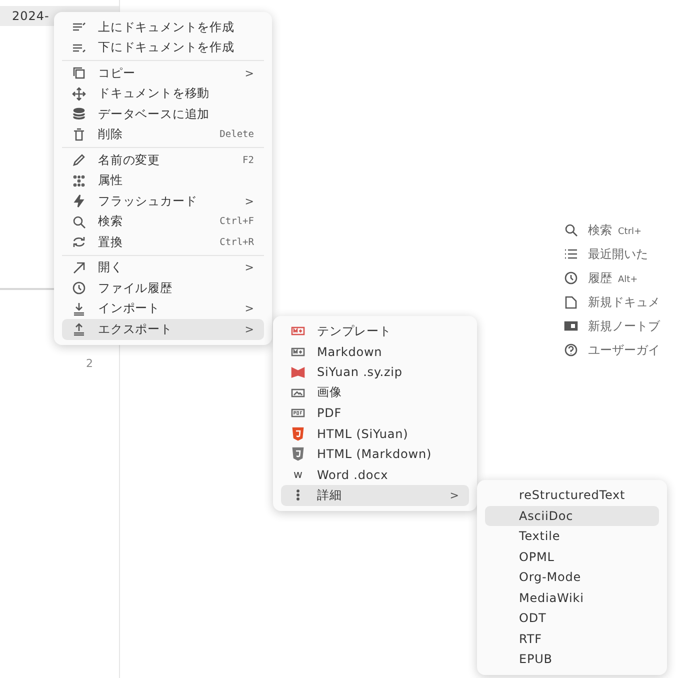 Image resolution: width=678 pixels, height=678 pixels. Describe the element at coordinates (237, 242) in the screenshot. I see `shortcut-label: Ctrl+R` at that location.